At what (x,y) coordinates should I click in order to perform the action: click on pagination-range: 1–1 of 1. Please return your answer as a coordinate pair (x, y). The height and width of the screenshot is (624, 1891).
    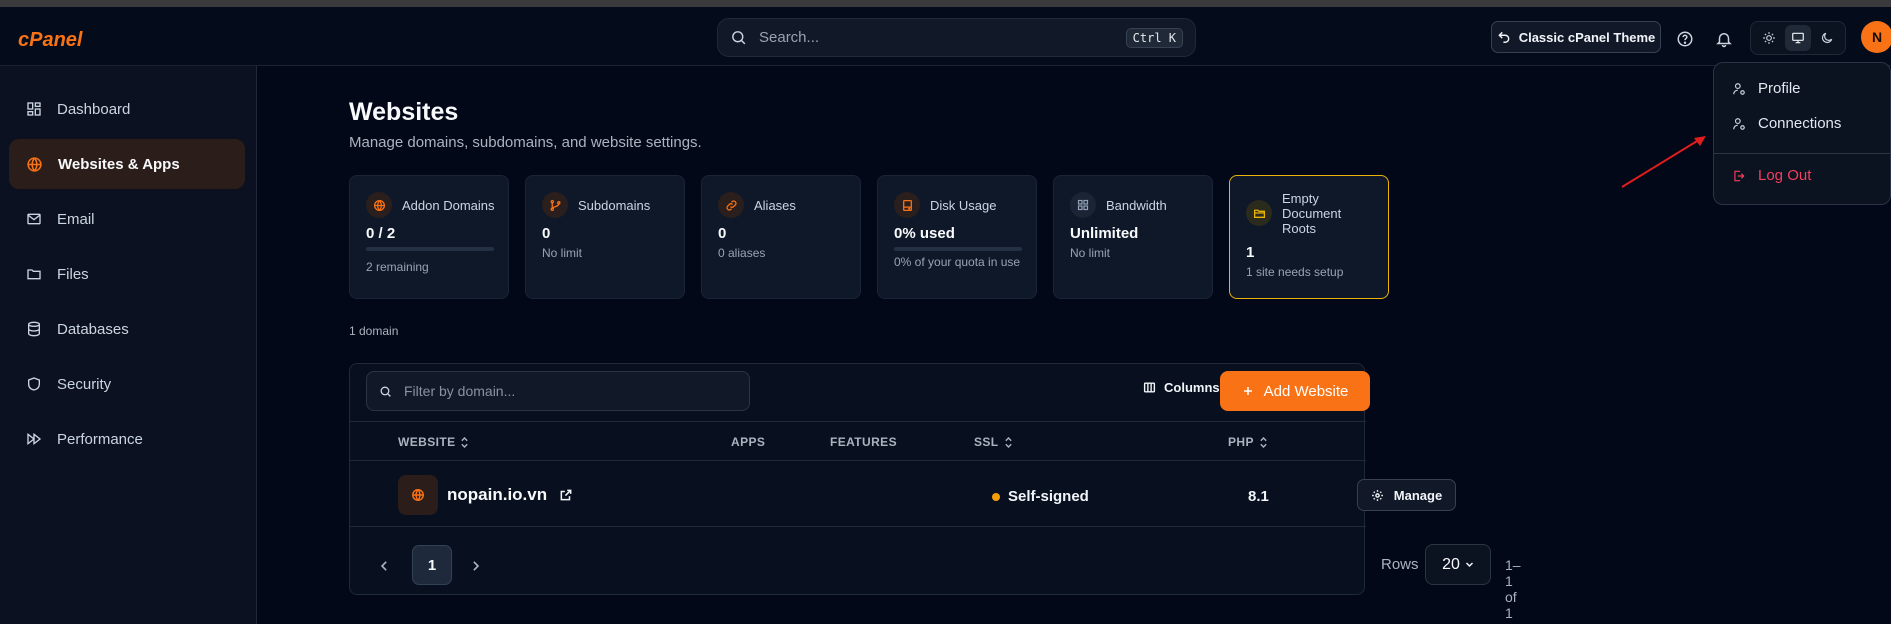
    Looking at the image, I should click on (1513, 589).